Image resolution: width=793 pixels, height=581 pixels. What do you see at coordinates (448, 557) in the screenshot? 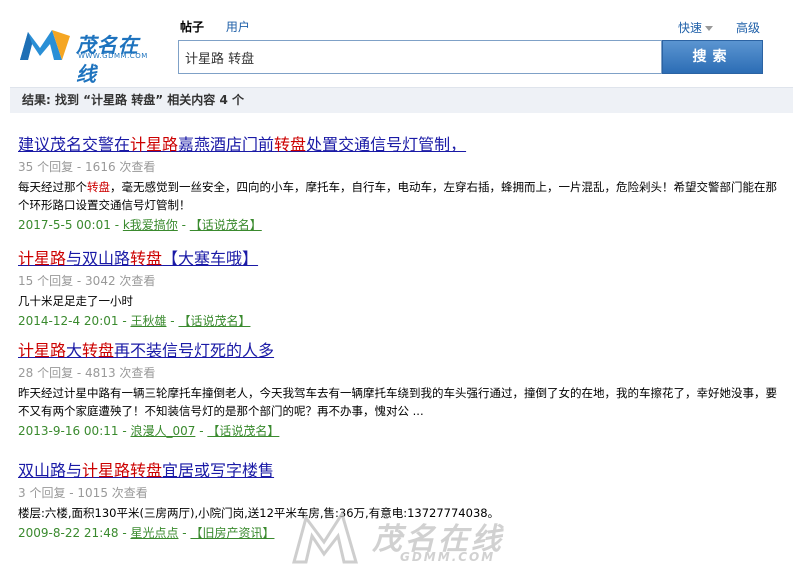
I see `watermark-subtext: GDMM.COM` at bounding box center [448, 557].